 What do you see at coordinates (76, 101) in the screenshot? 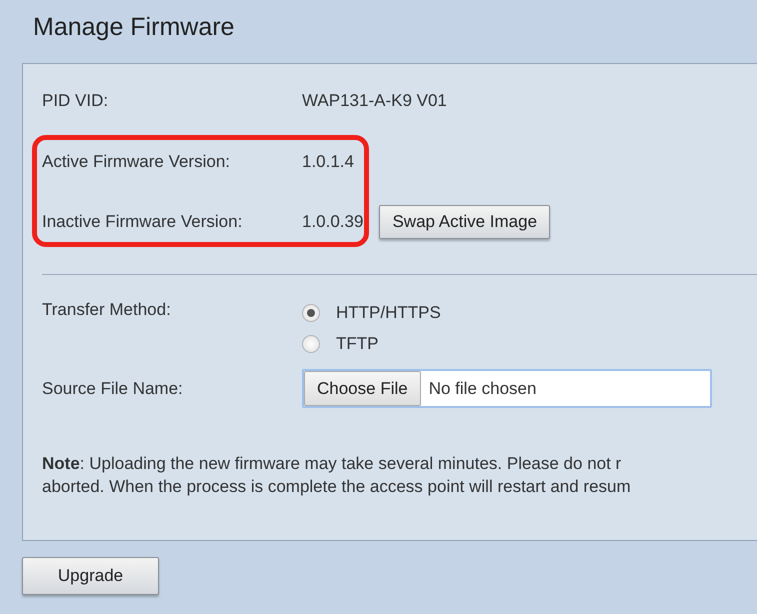
I see `field-label: PID VID:` at bounding box center [76, 101].